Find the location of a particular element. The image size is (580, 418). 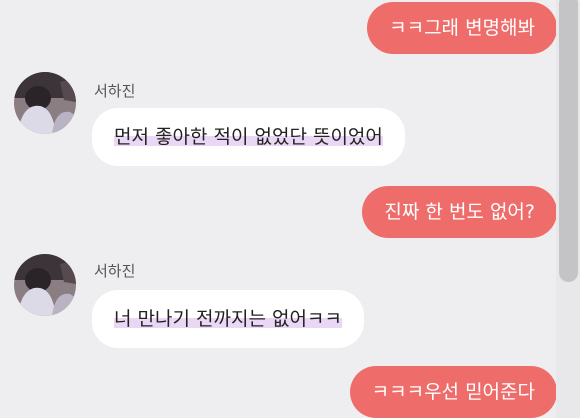

message-text: 너 만나기 전까지는 없어ㅋㅋ is located at coordinates (228, 319).